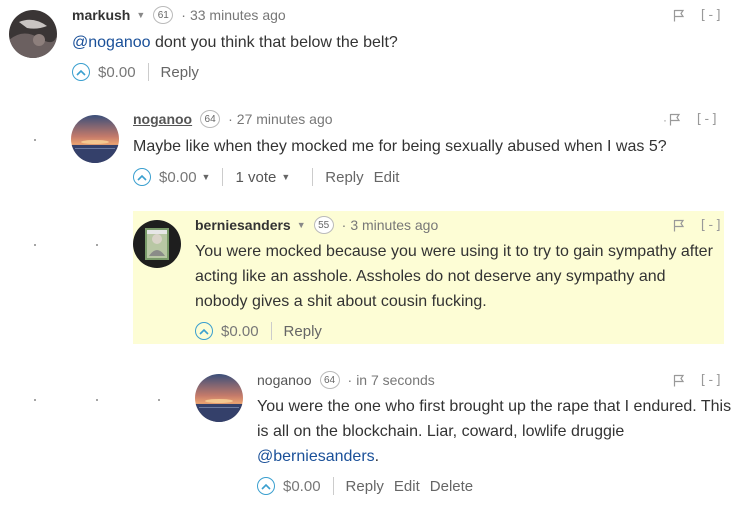 This screenshot has height=513, width=740. I want to click on vote-count: 1 vote, so click(255, 177).